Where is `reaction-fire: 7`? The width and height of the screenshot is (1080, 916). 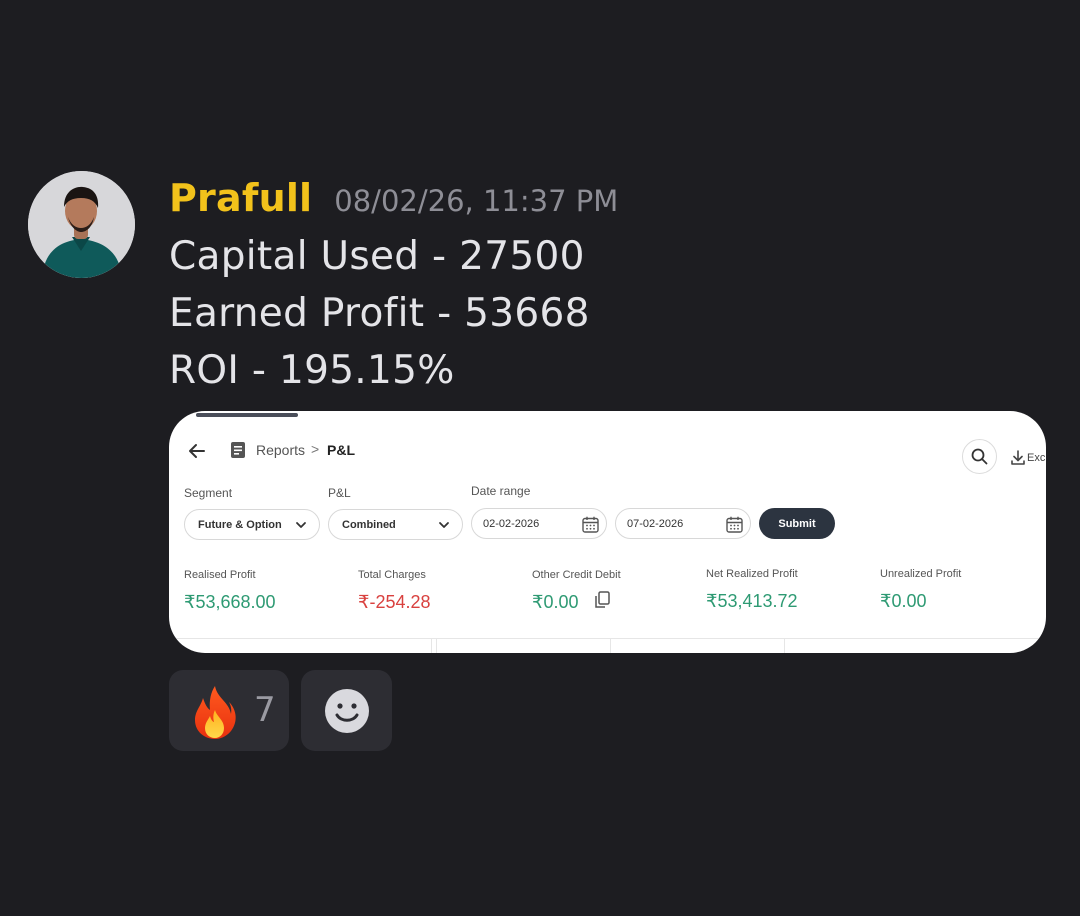 reaction-fire: 7 is located at coordinates (229, 710).